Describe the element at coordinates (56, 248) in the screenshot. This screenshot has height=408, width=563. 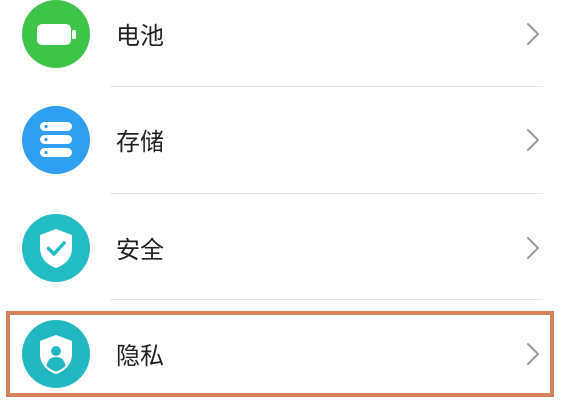
I see `shield-check-icon` at that location.